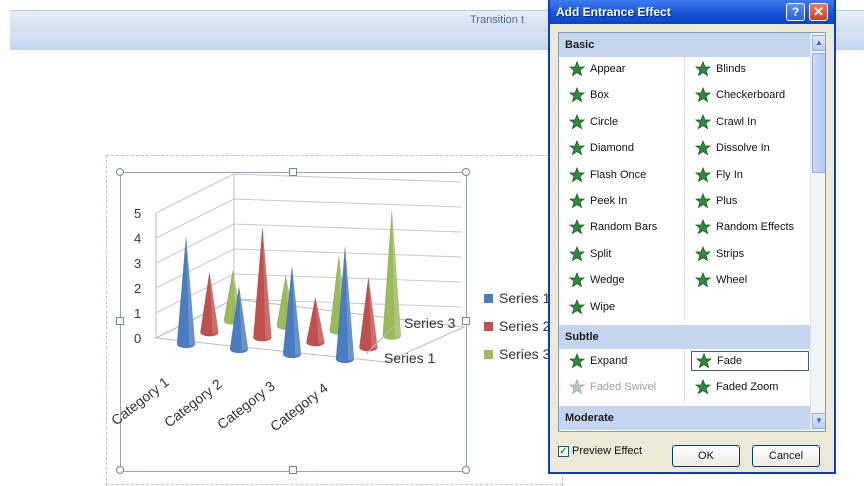  I want to click on effect-appear: Appear, so click(624, 69).